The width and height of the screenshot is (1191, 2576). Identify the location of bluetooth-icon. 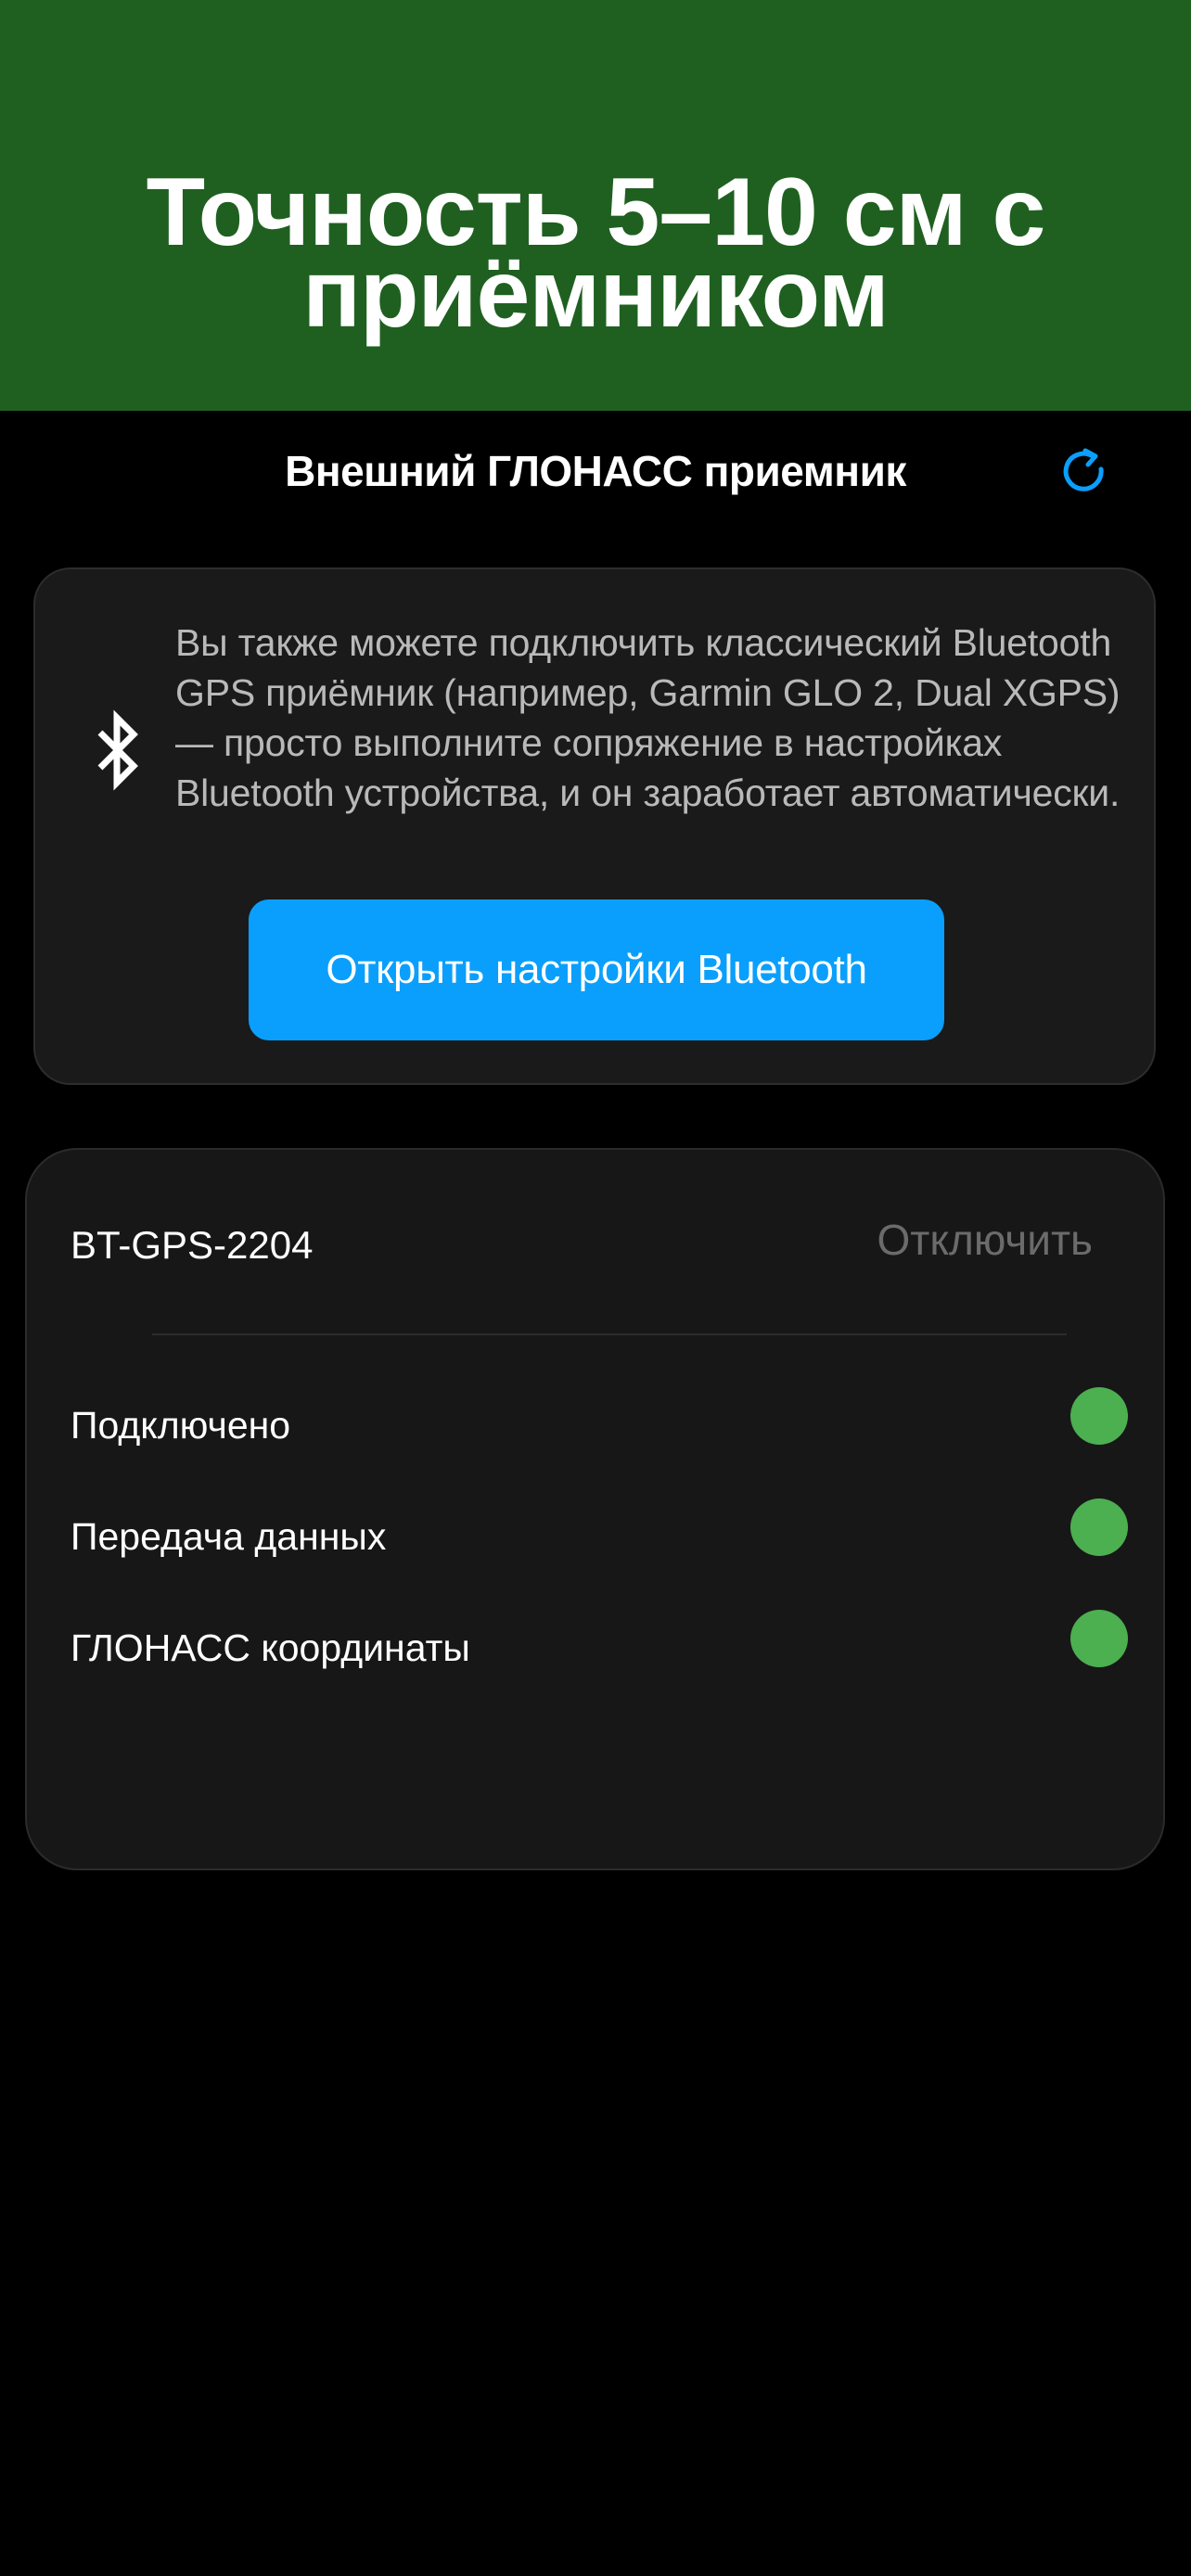
(117, 750).